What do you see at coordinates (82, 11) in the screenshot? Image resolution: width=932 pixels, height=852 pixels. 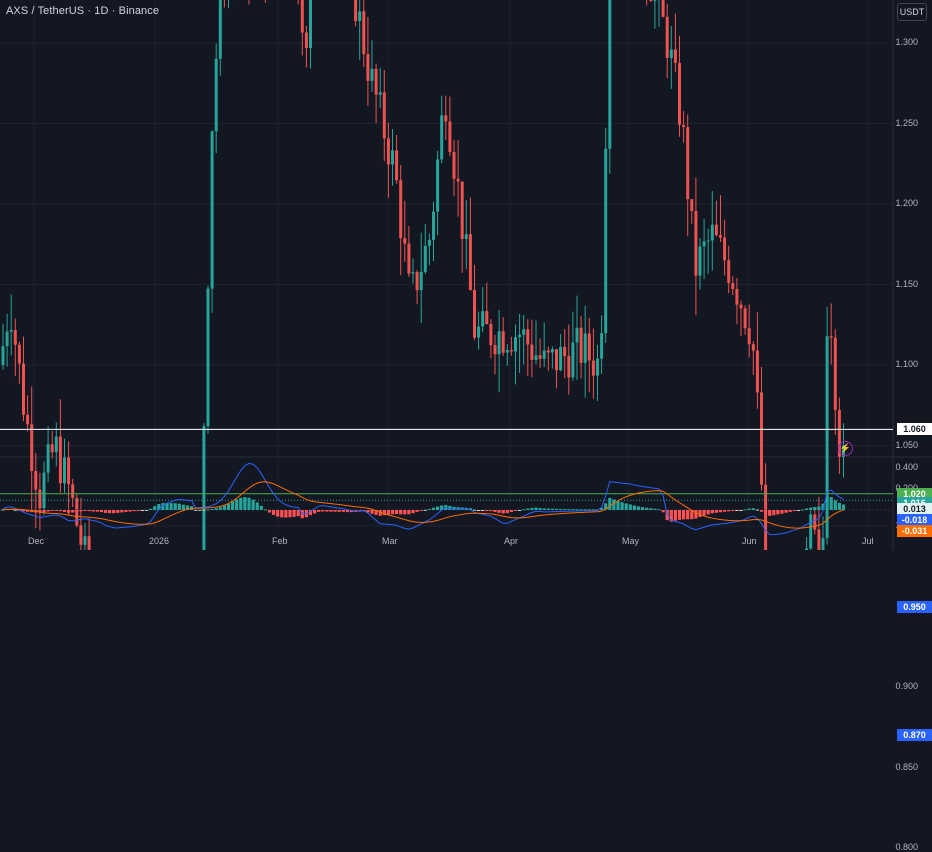 I see `symbol-title: AXS / TetherUS · 1D · Binance` at bounding box center [82, 11].